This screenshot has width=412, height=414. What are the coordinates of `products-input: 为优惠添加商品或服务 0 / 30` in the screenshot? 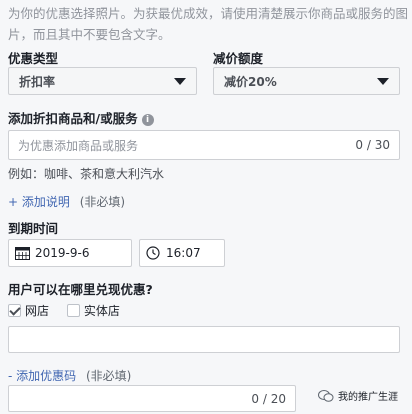 It's located at (204, 145).